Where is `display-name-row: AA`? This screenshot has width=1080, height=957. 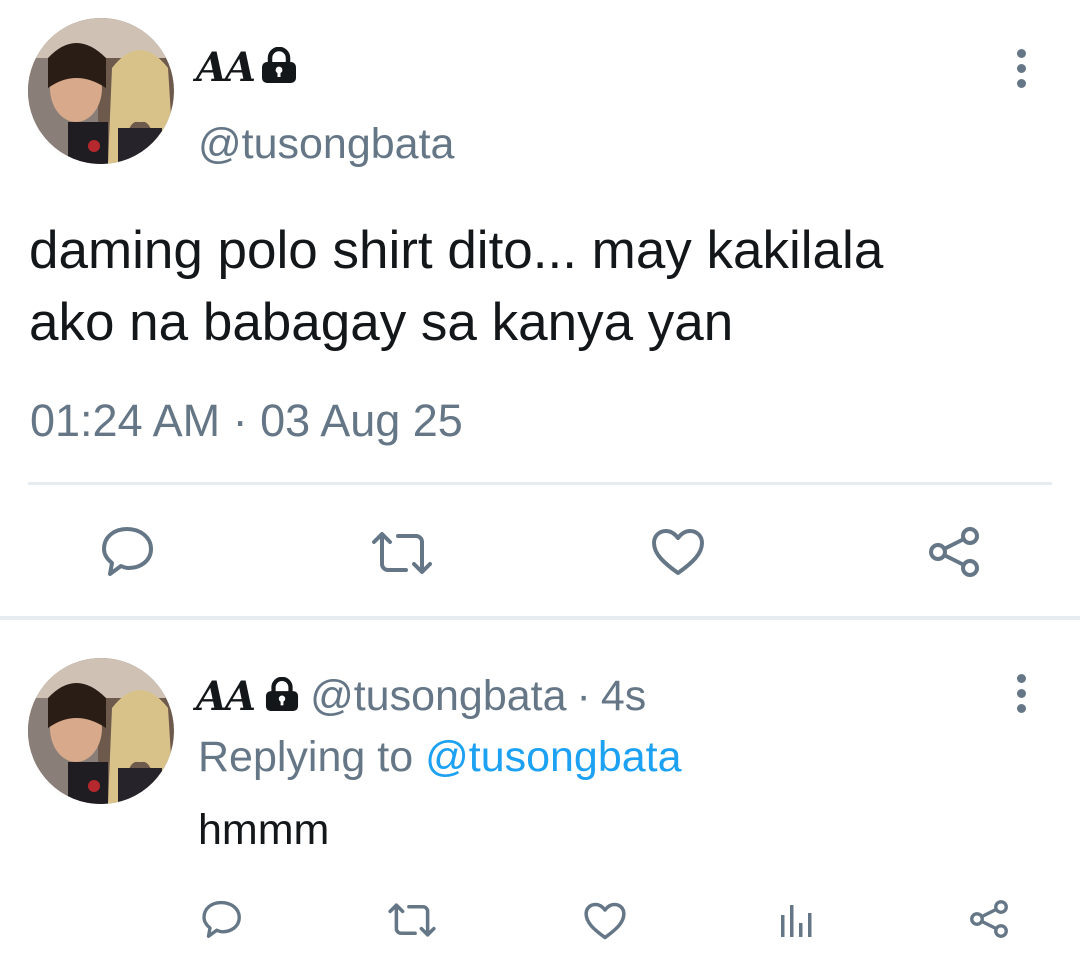 display-name-row: AA is located at coordinates (247, 67).